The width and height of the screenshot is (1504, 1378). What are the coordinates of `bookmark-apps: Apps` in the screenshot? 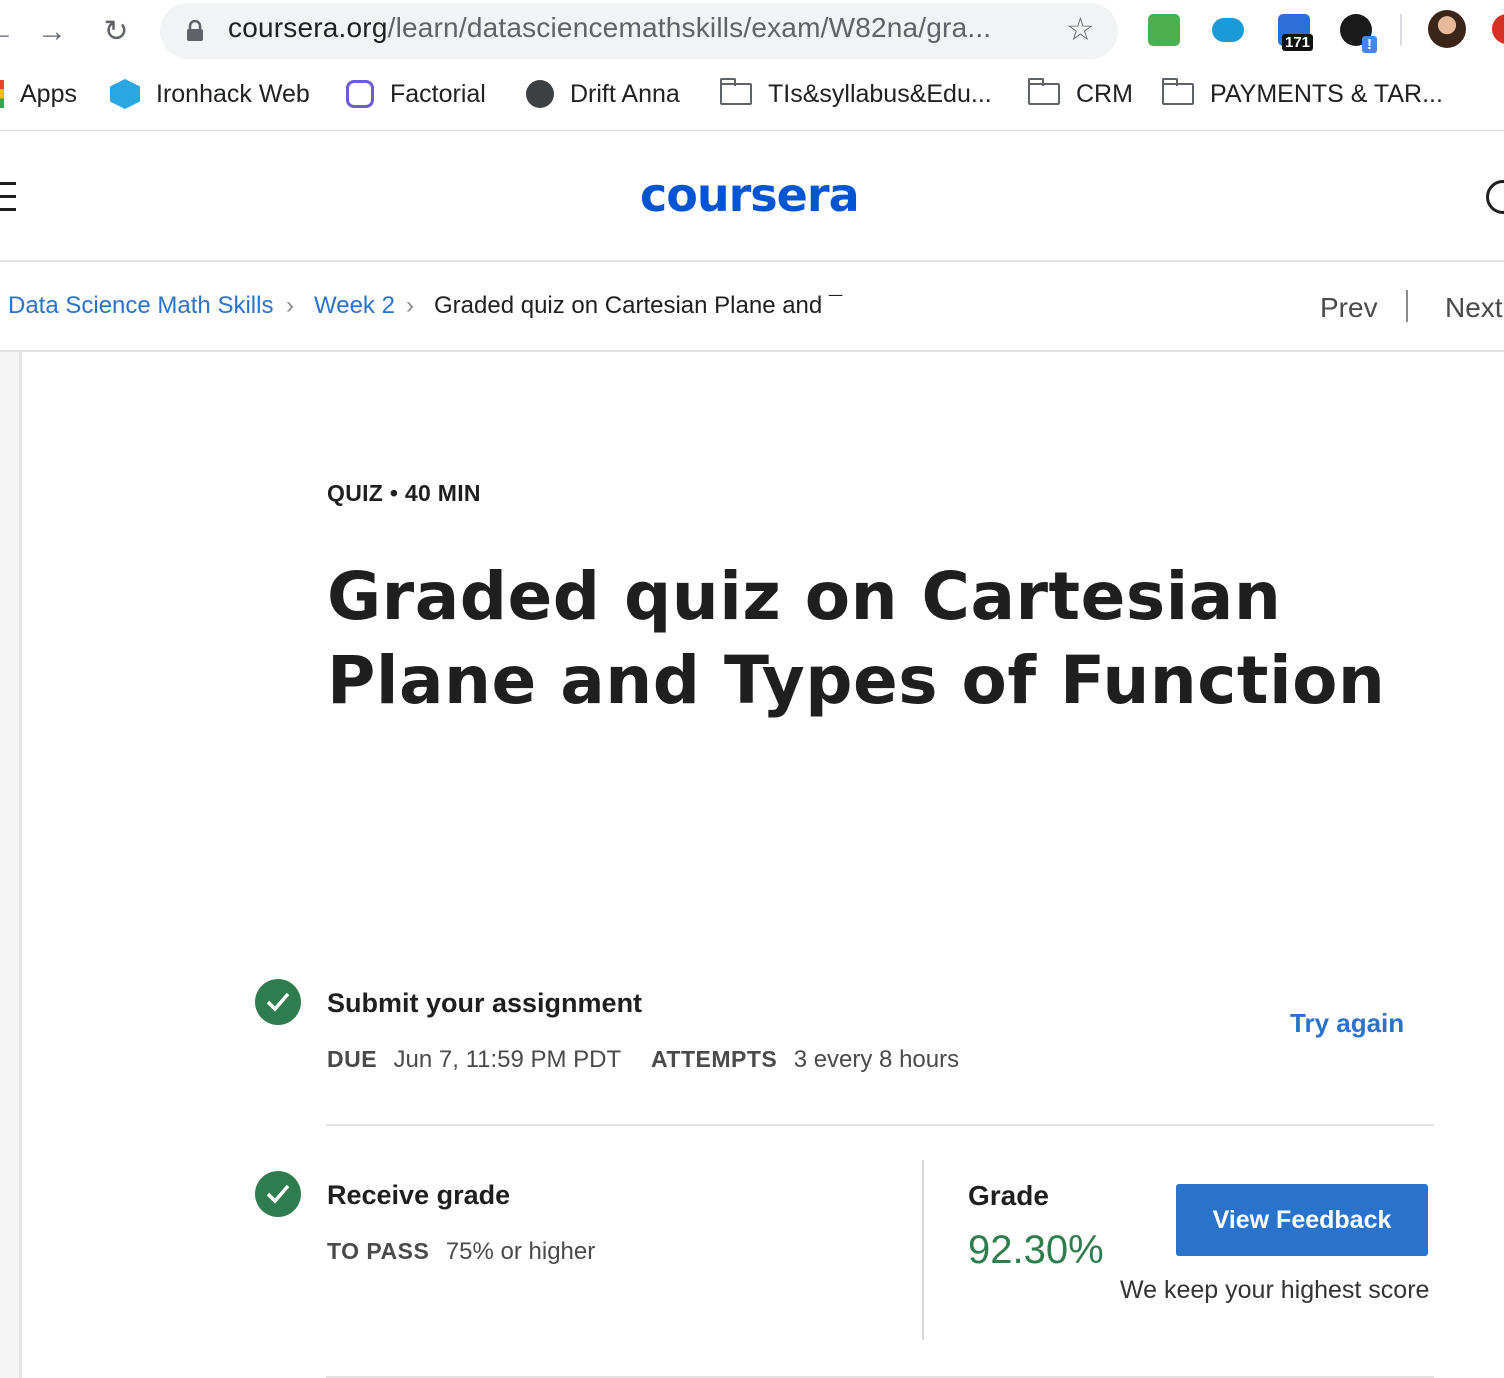 It's located at (38, 94).